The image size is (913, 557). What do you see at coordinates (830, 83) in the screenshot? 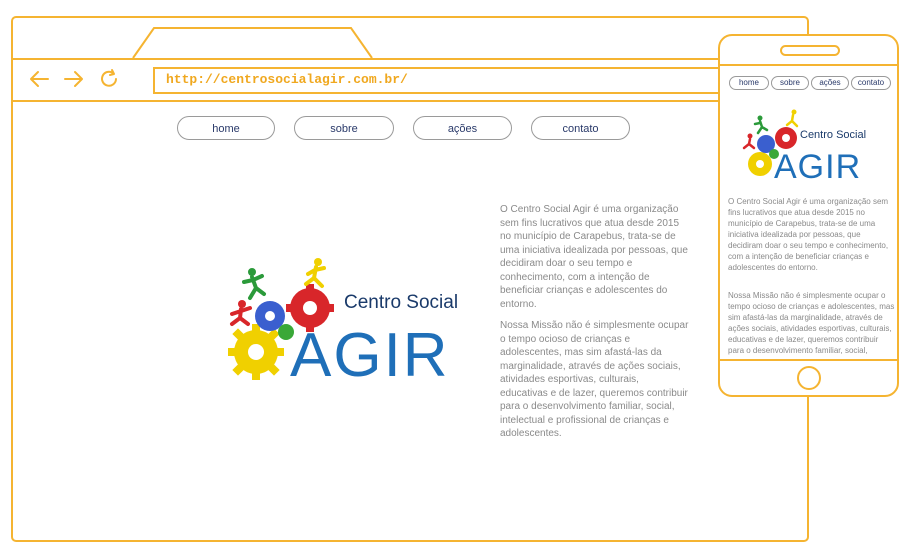
I see `mobile-nav-acoes-button: ações` at bounding box center [830, 83].